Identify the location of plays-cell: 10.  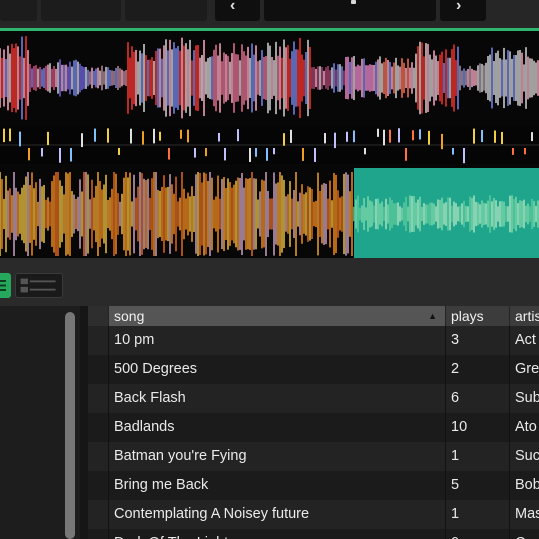
(478, 427).